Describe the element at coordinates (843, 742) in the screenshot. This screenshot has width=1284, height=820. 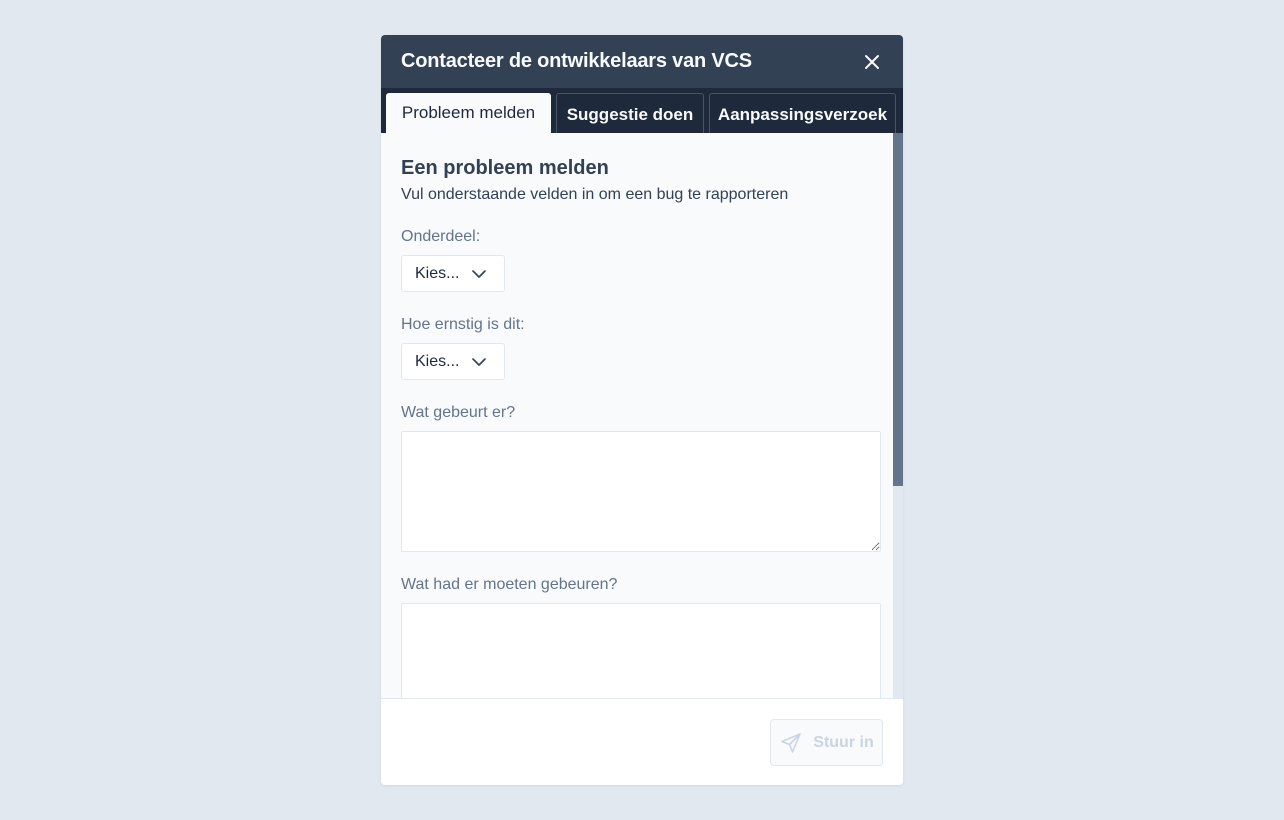
I see `submit-label: Stuur in` at that location.